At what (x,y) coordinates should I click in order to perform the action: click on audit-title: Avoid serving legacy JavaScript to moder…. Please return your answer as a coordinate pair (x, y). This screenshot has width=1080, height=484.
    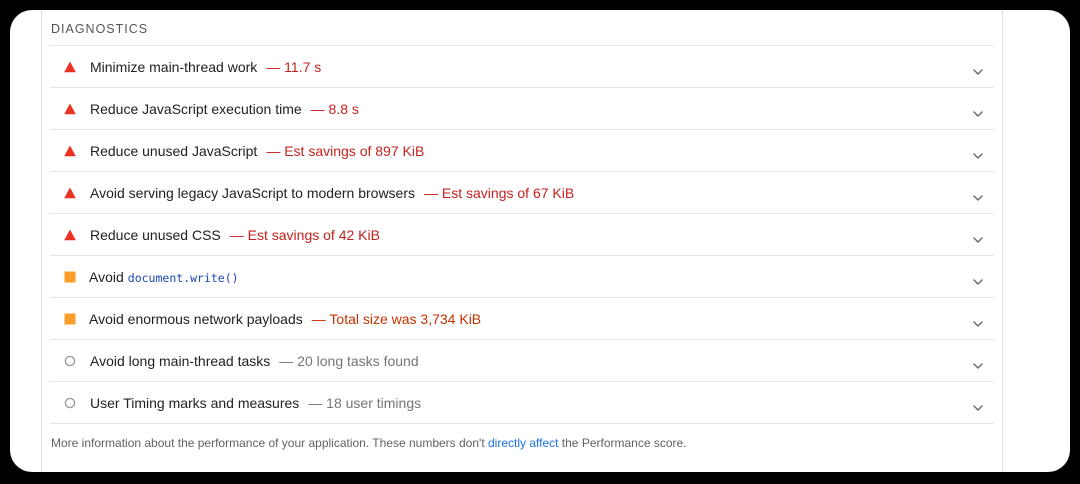
    Looking at the image, I should click on (253, 192).